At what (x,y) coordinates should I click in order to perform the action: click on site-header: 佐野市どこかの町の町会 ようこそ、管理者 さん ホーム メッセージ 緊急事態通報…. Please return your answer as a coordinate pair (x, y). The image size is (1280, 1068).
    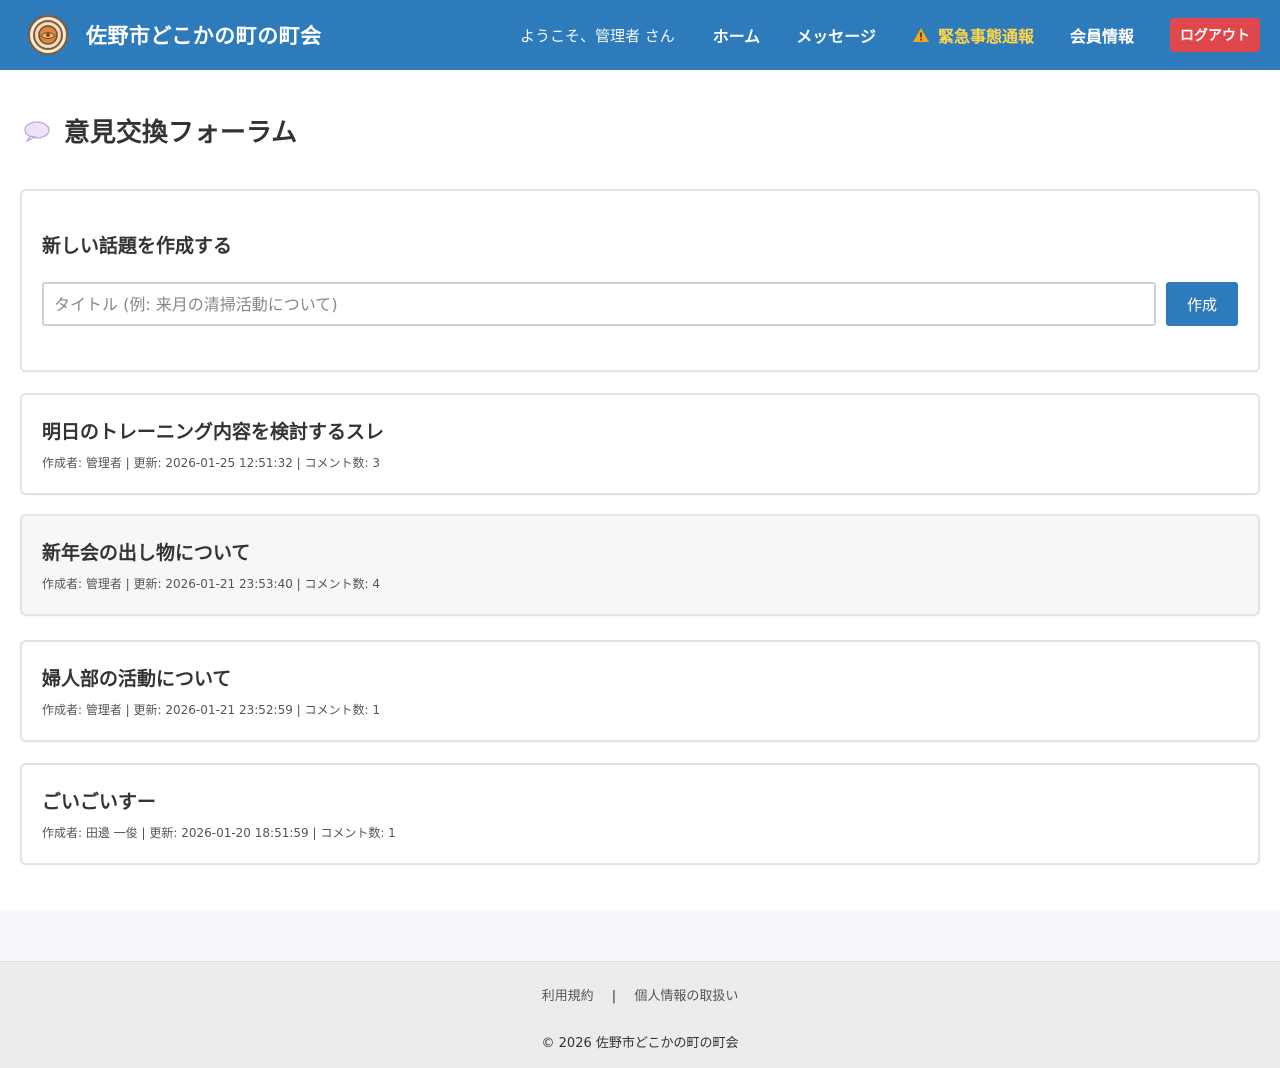
    Looking at the image, I should click on (640, 35).